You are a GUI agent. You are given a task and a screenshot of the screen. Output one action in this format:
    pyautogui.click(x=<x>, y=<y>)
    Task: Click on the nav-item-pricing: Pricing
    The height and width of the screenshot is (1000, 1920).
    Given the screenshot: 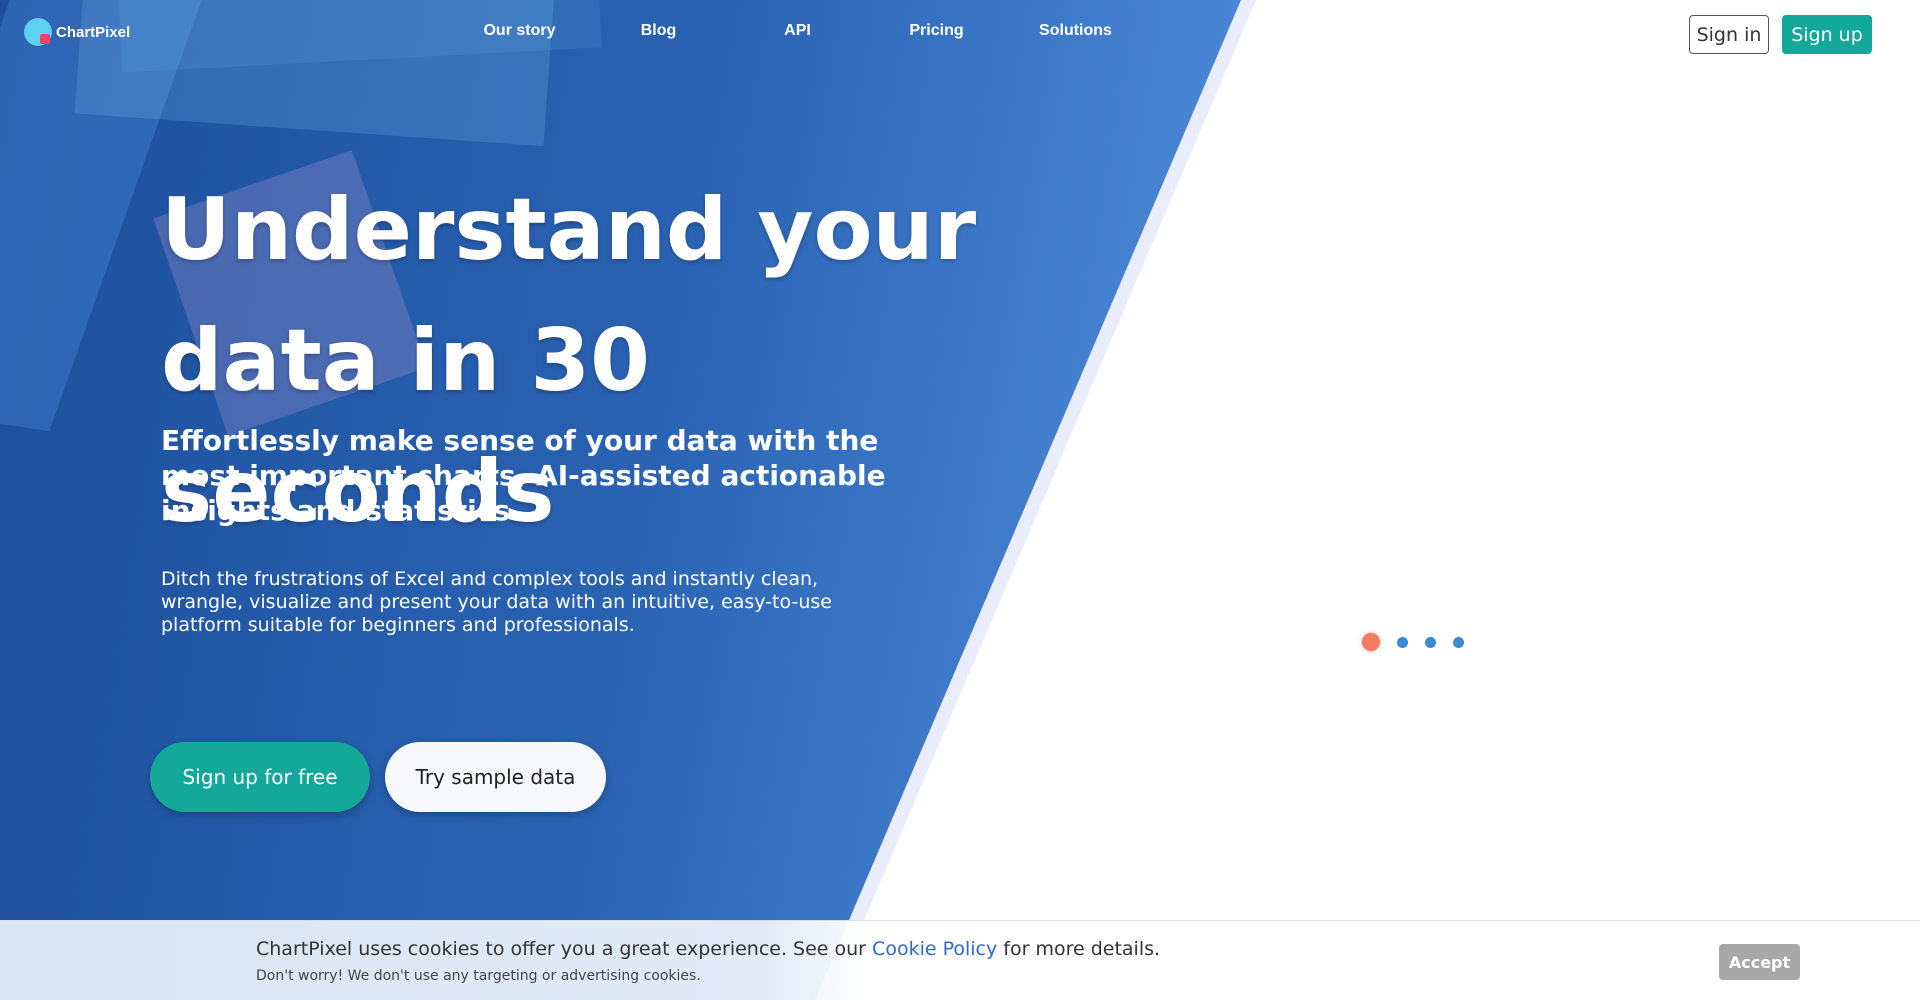 What is the action you would take?
    pyautogui.click(x=936, y=31)
    